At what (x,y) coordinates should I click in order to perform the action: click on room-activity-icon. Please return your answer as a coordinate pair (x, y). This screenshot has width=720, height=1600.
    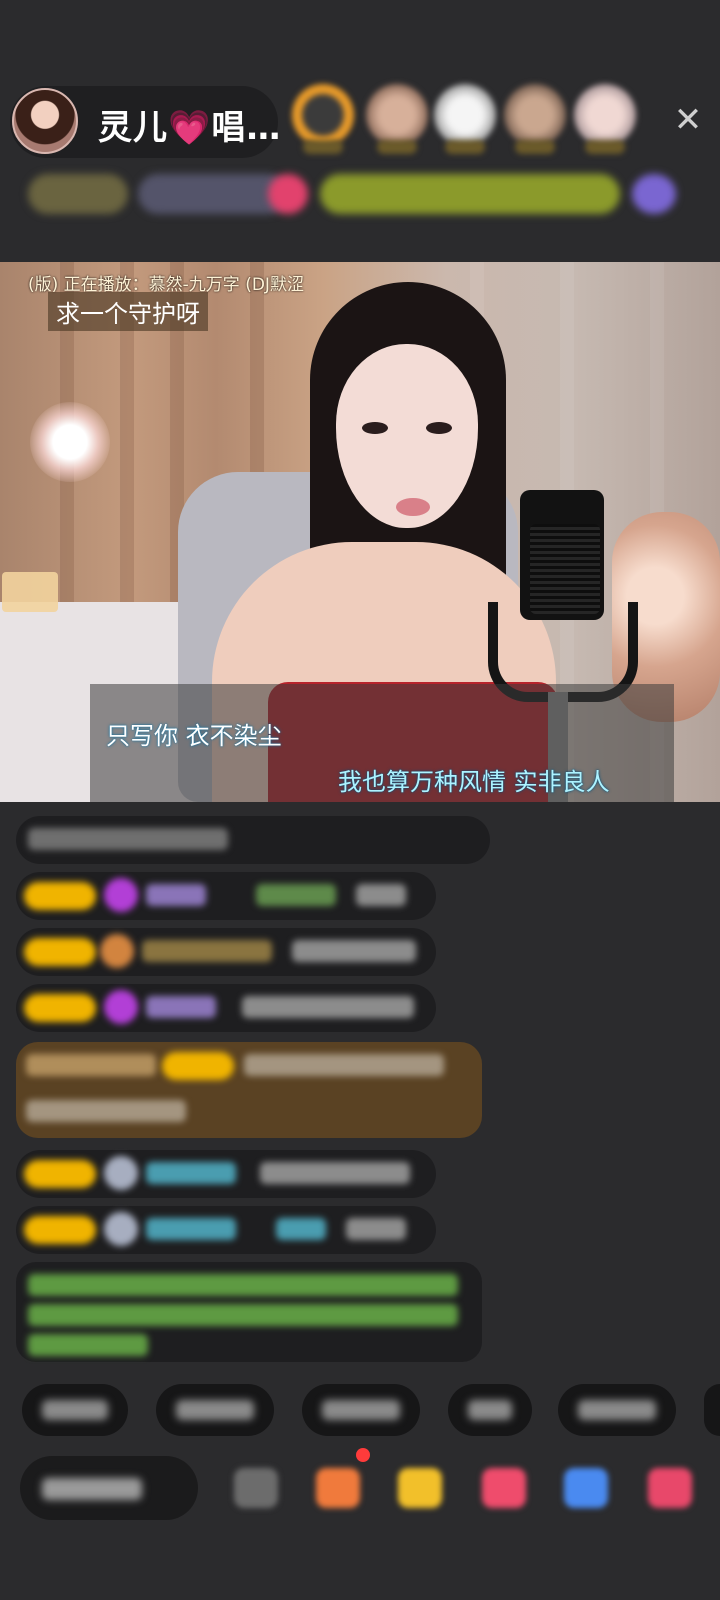
    Looking at the image, I should click on (654, 194).